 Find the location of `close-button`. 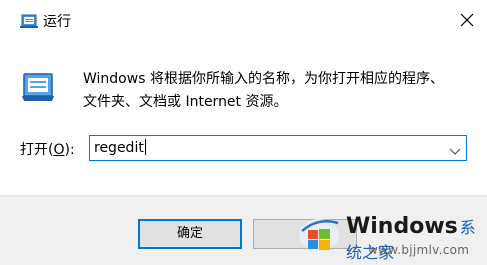

close-button is located at coordinates (467, 20).